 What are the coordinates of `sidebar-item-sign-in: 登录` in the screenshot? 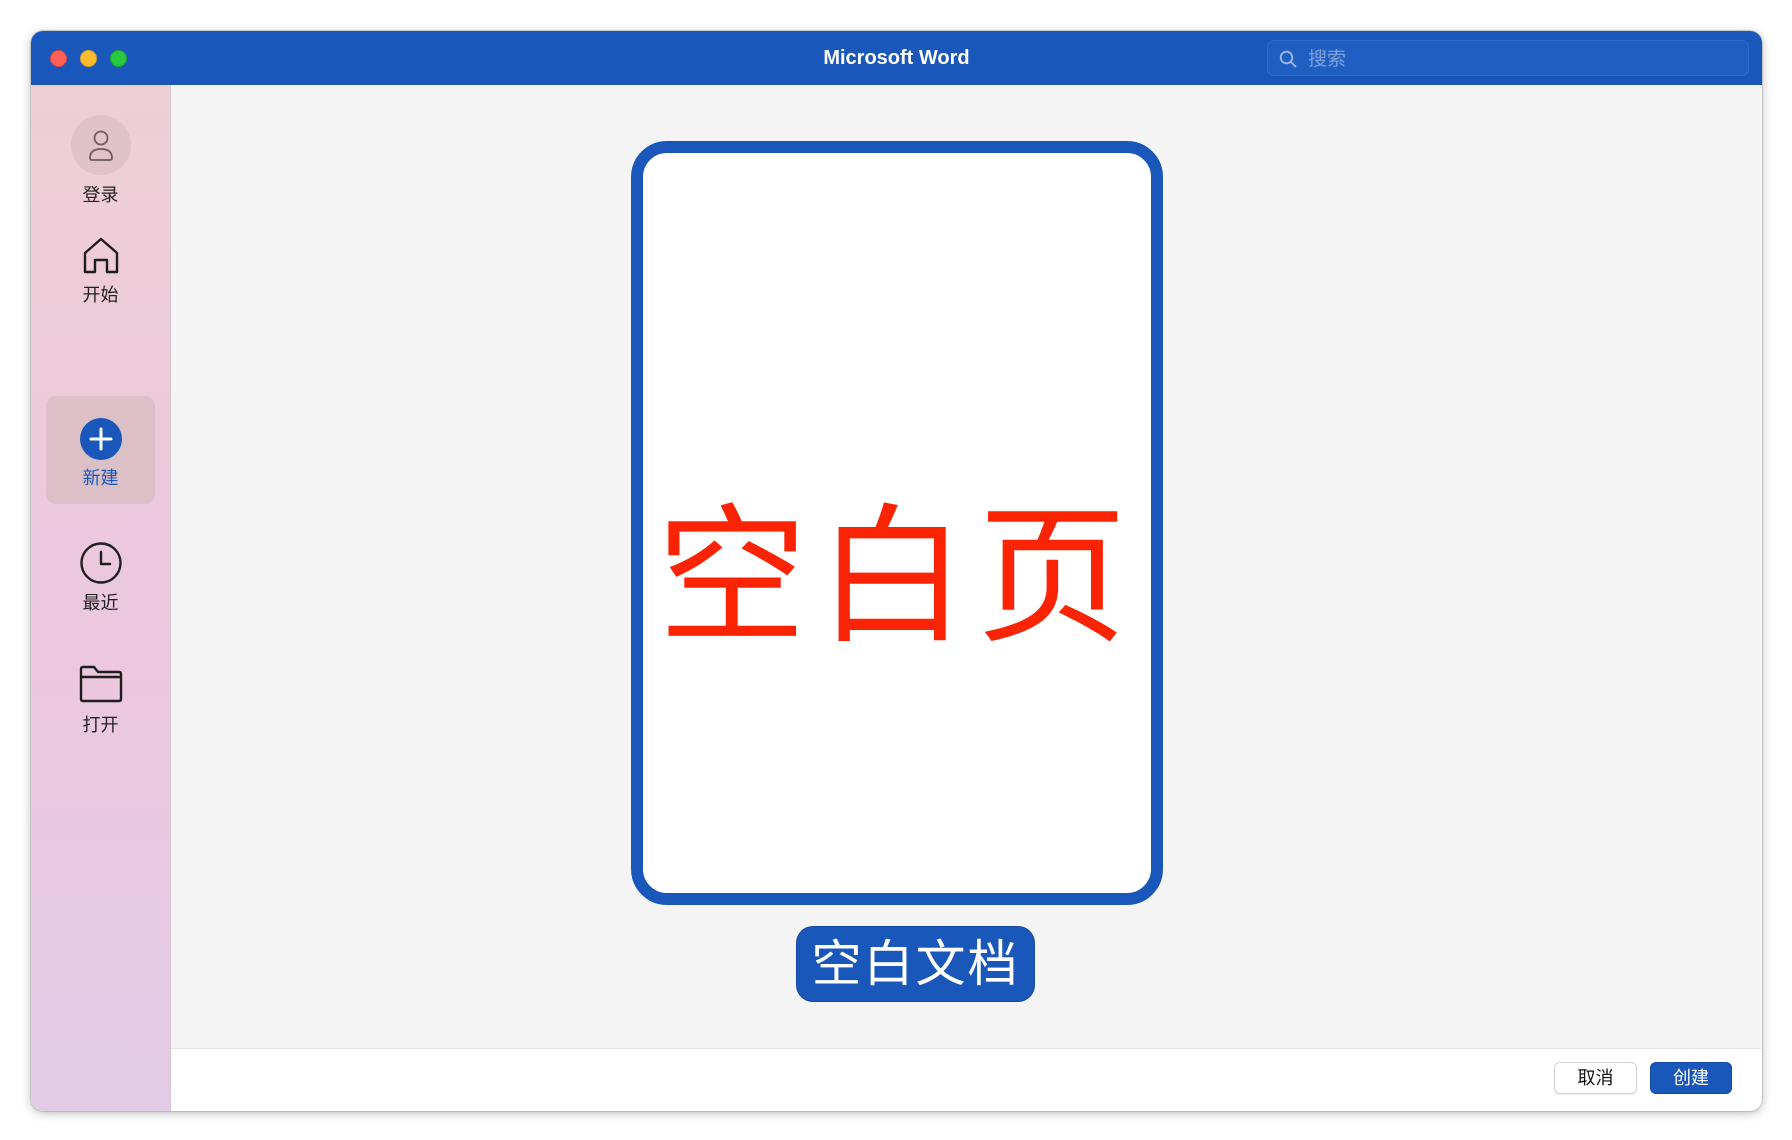 It's located at (100, 167).